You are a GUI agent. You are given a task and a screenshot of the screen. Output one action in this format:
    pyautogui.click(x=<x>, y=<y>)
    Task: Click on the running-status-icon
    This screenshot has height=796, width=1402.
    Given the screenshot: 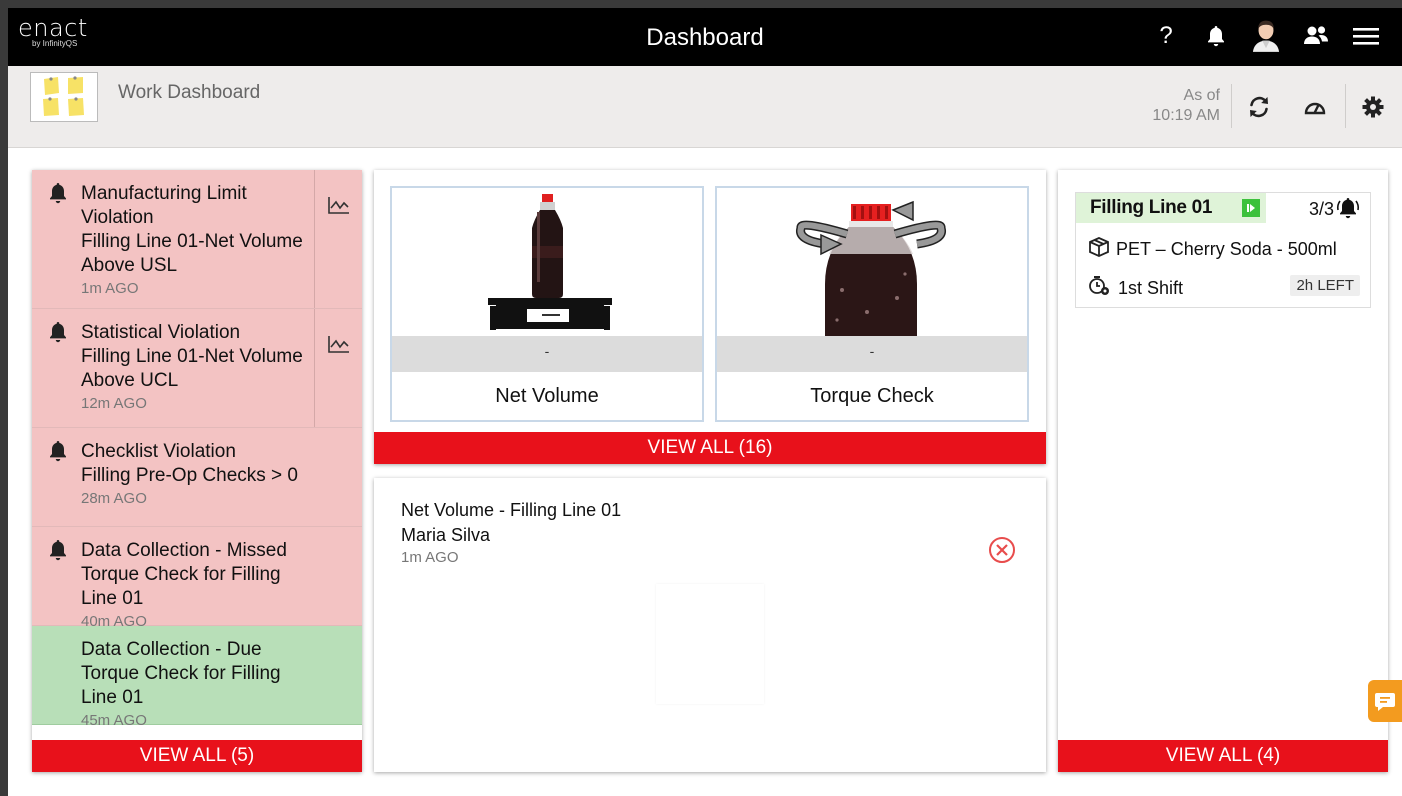 What is the action you would take?
    pyautogui.click(x=1251, y=208)
    